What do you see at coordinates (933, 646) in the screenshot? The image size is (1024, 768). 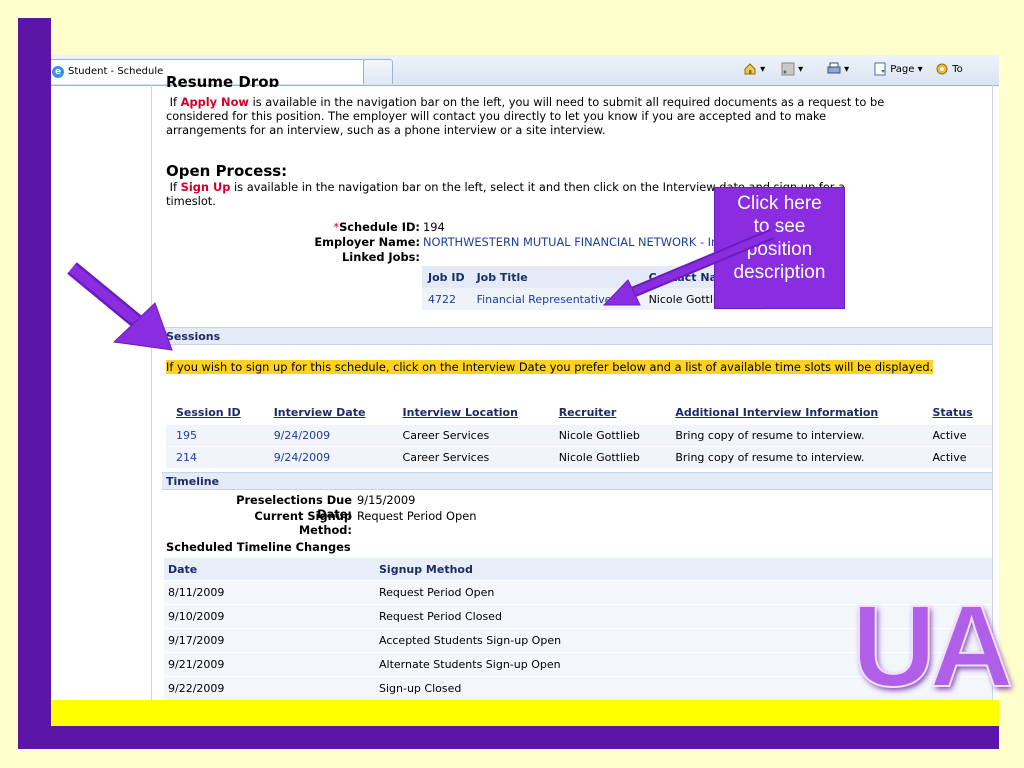 I see `ua-logo: UA` at bounding box center [933, 646].